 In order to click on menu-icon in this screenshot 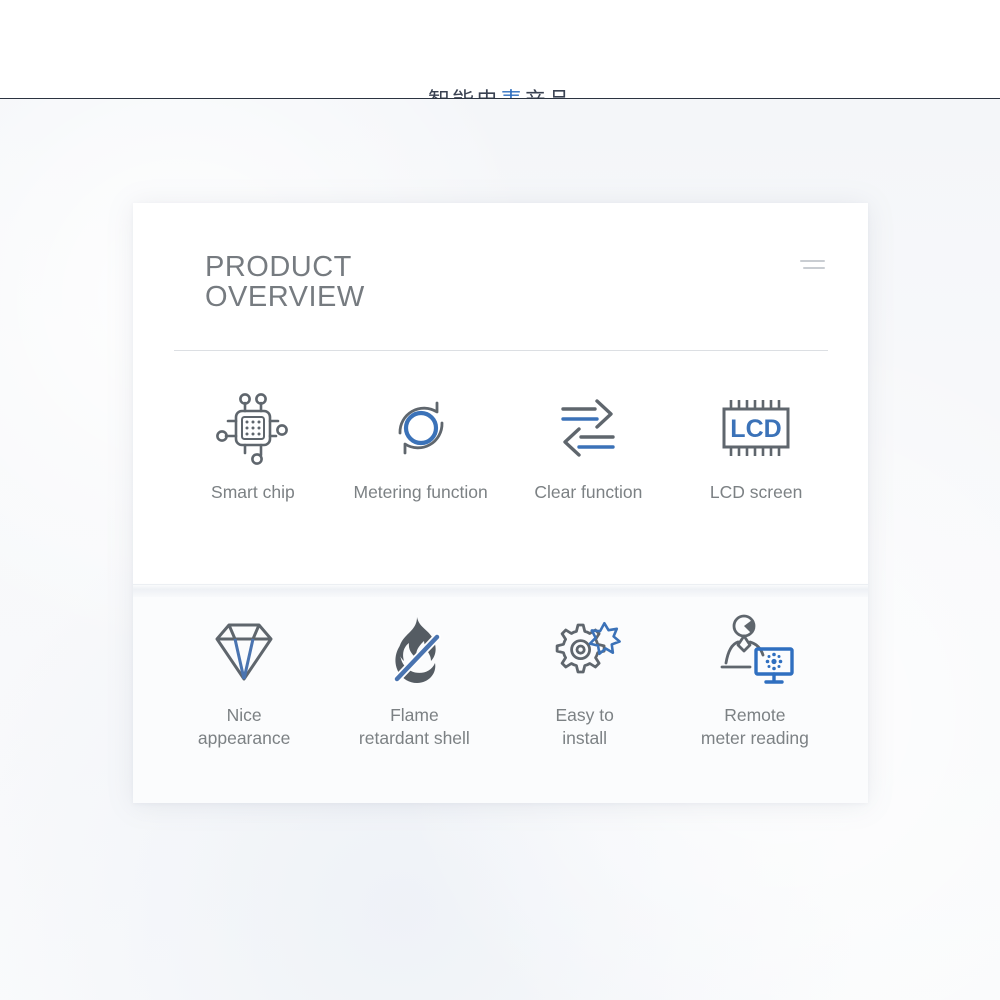, I will do `click(812, 266)`.